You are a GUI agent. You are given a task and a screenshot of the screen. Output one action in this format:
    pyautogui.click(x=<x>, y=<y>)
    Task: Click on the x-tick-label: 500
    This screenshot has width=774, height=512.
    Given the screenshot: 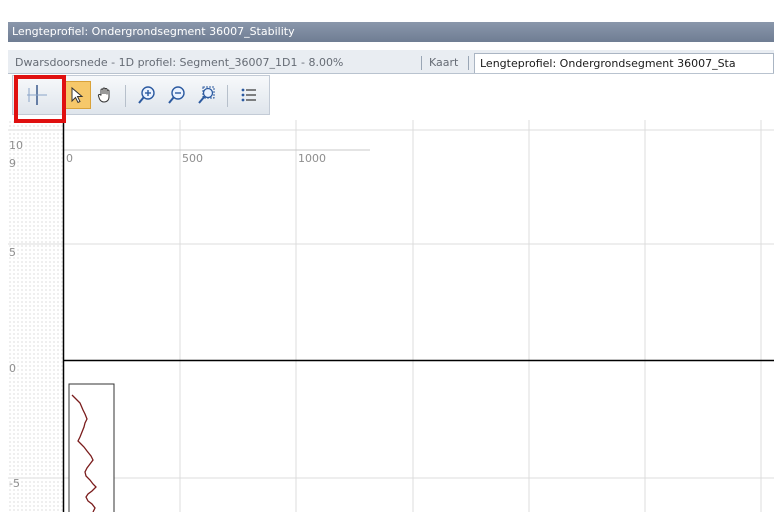 What is the action you would take?
    pyautogui.click(x=192, y=158)
    